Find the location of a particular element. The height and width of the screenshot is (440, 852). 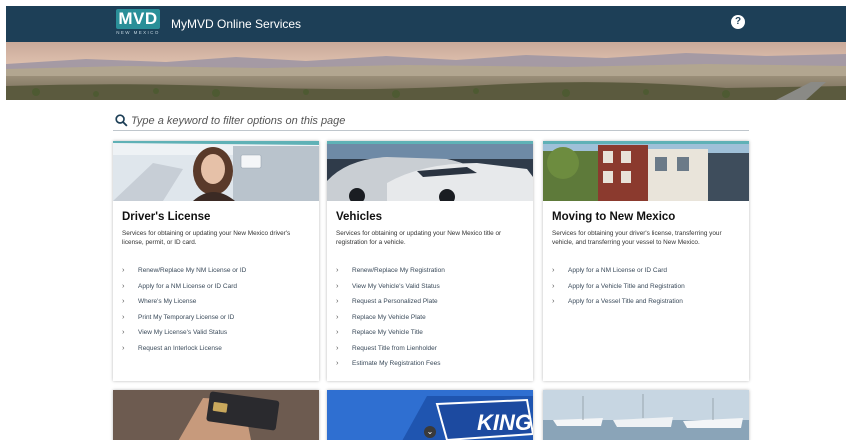

help-icon: ? is located at coordinates (738, 22).